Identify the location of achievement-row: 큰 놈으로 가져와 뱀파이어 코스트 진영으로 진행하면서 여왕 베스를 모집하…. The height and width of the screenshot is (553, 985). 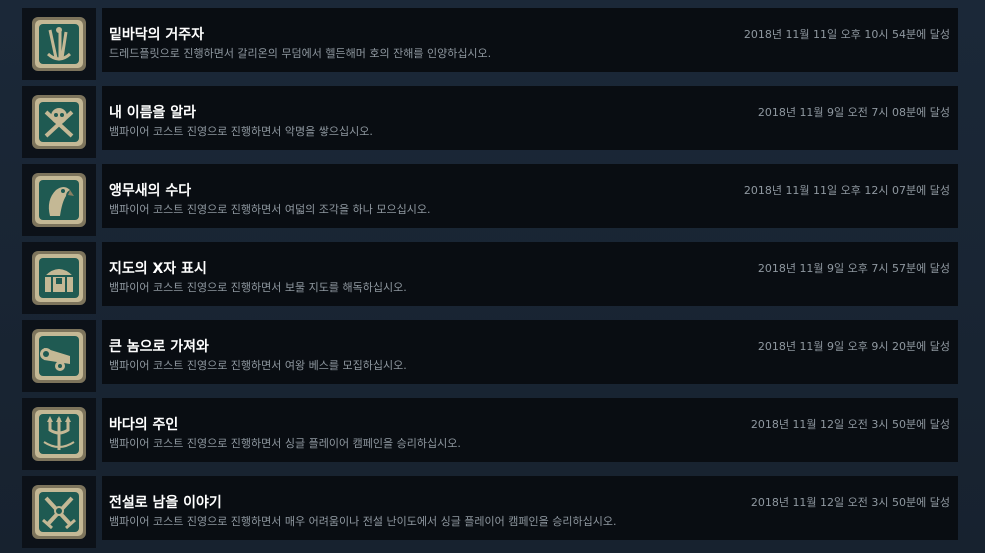
(490, 356).